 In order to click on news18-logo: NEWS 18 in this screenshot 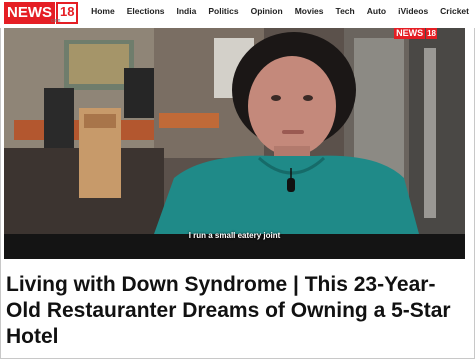, I will do `click(41, 13)`.